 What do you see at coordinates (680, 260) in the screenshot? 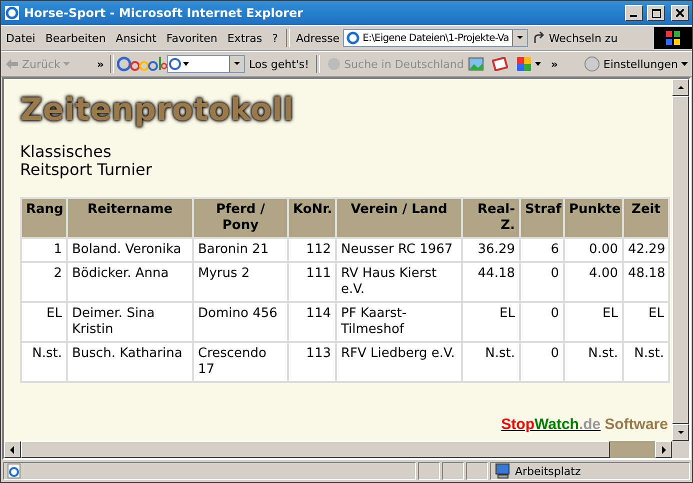
I see `vertical-scrollbar` at bounding box center [680, 260].